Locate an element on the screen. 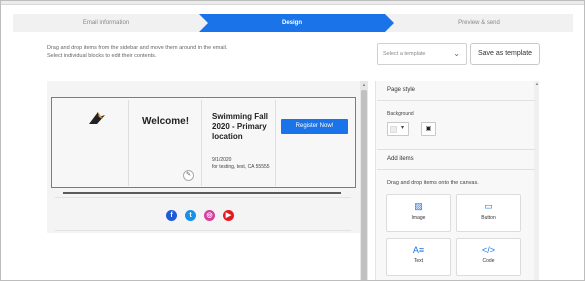  button-tile: ▭ Button is located at coordinates (488, 213).